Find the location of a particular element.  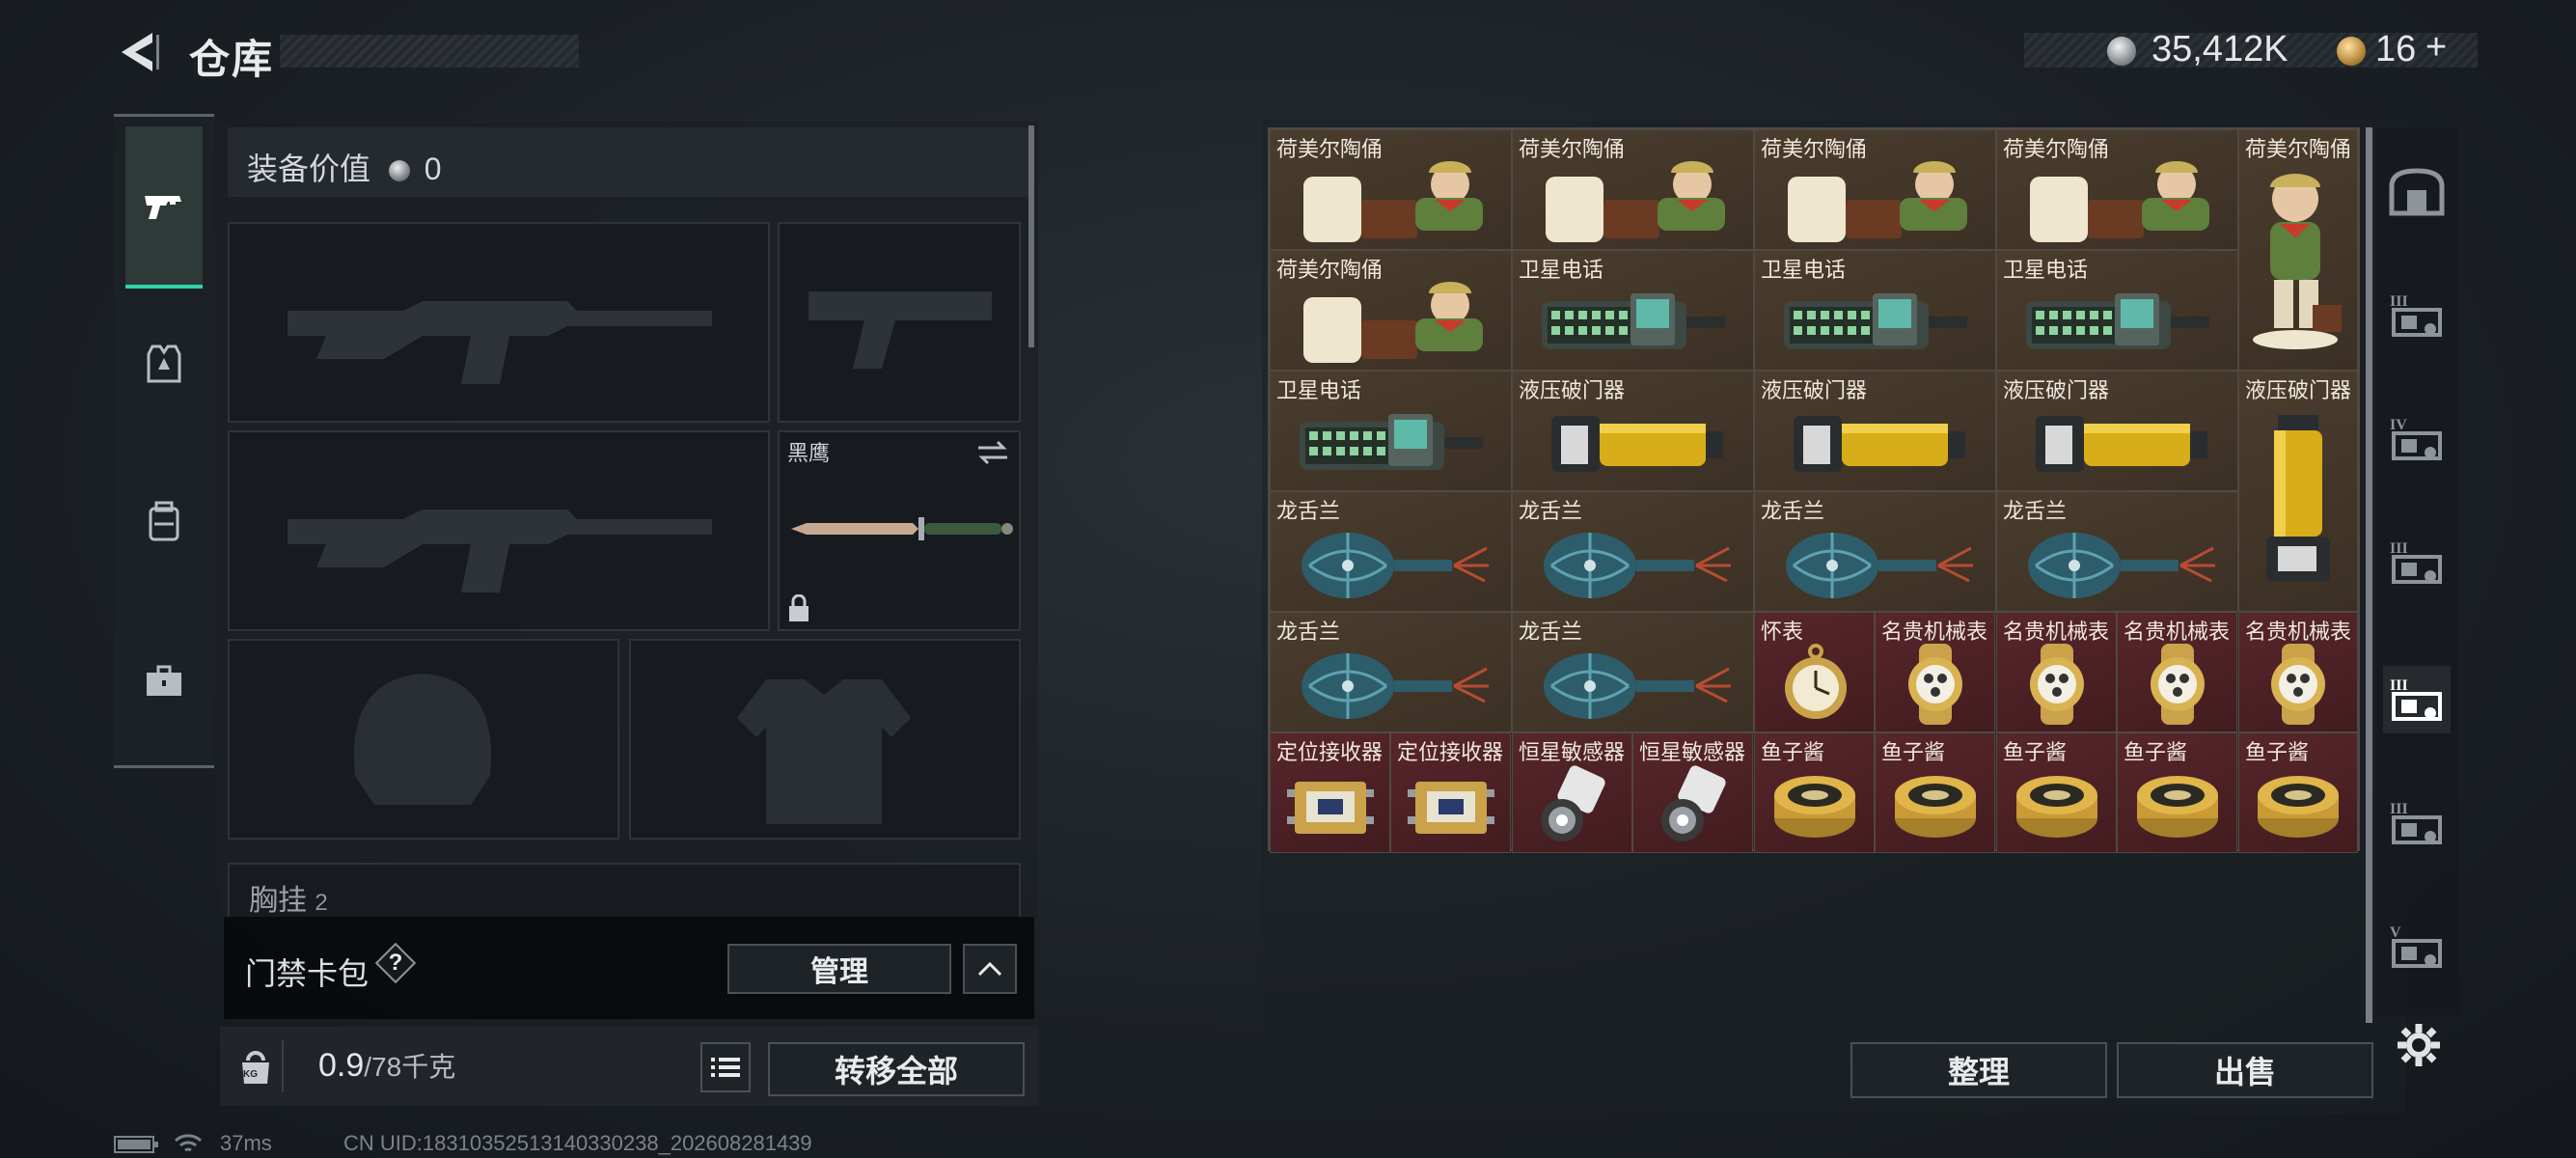

secondary-weapon-slot is located at coordinates (900, 322).